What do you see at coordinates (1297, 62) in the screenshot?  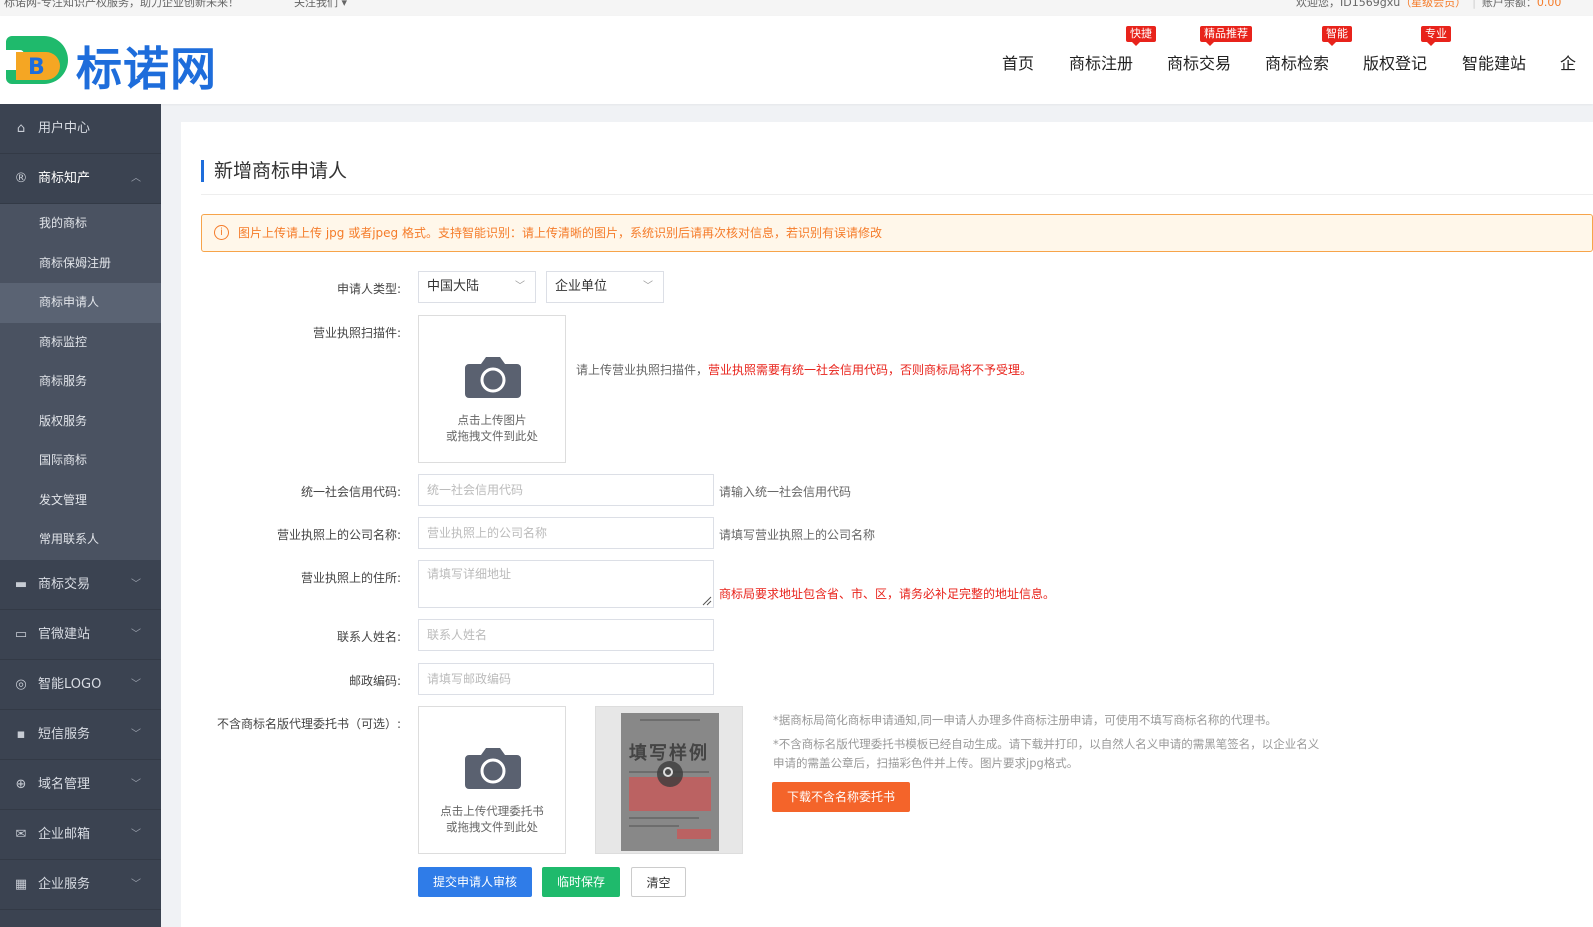 I see `nav-trademark-search: 商标检索` at bounding box center [1297, 62].